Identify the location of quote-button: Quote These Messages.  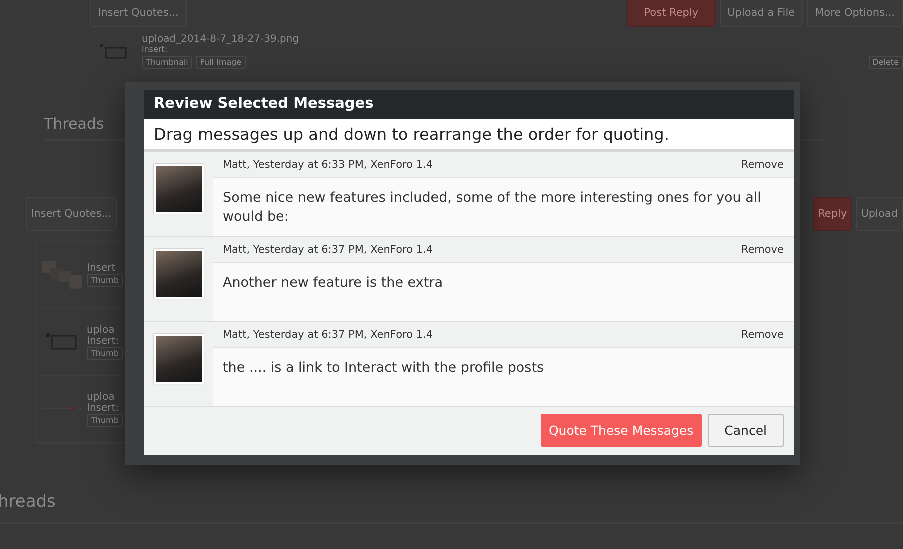
(621, 430).